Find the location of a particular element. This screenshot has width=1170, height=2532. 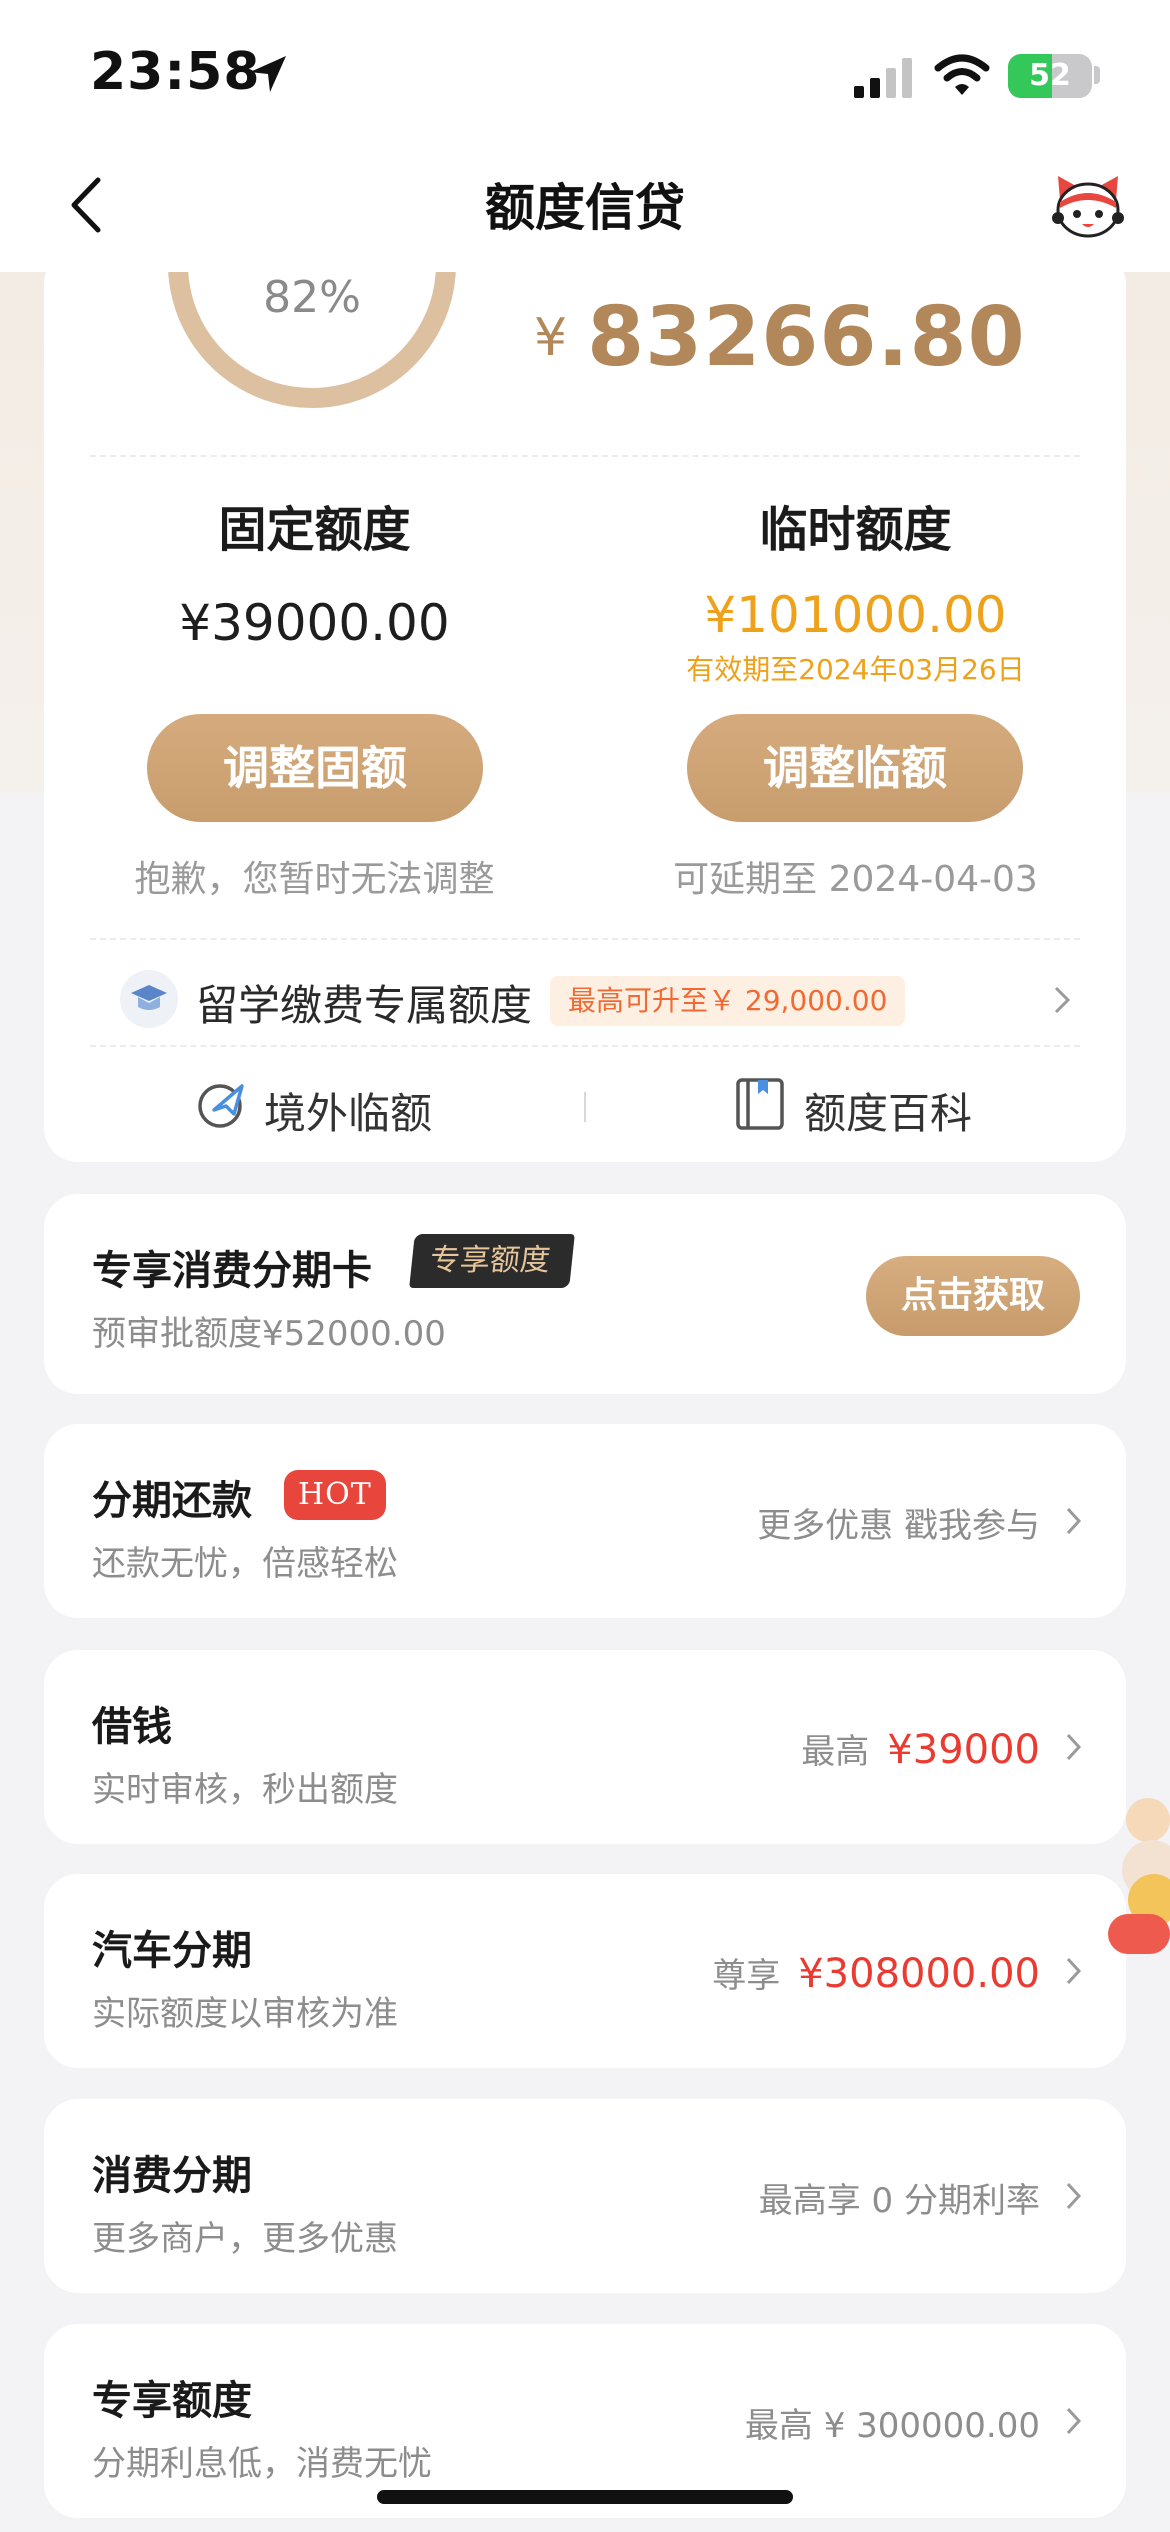

temp-quota-label: 临时额度 is located at coordinates (855, 530).